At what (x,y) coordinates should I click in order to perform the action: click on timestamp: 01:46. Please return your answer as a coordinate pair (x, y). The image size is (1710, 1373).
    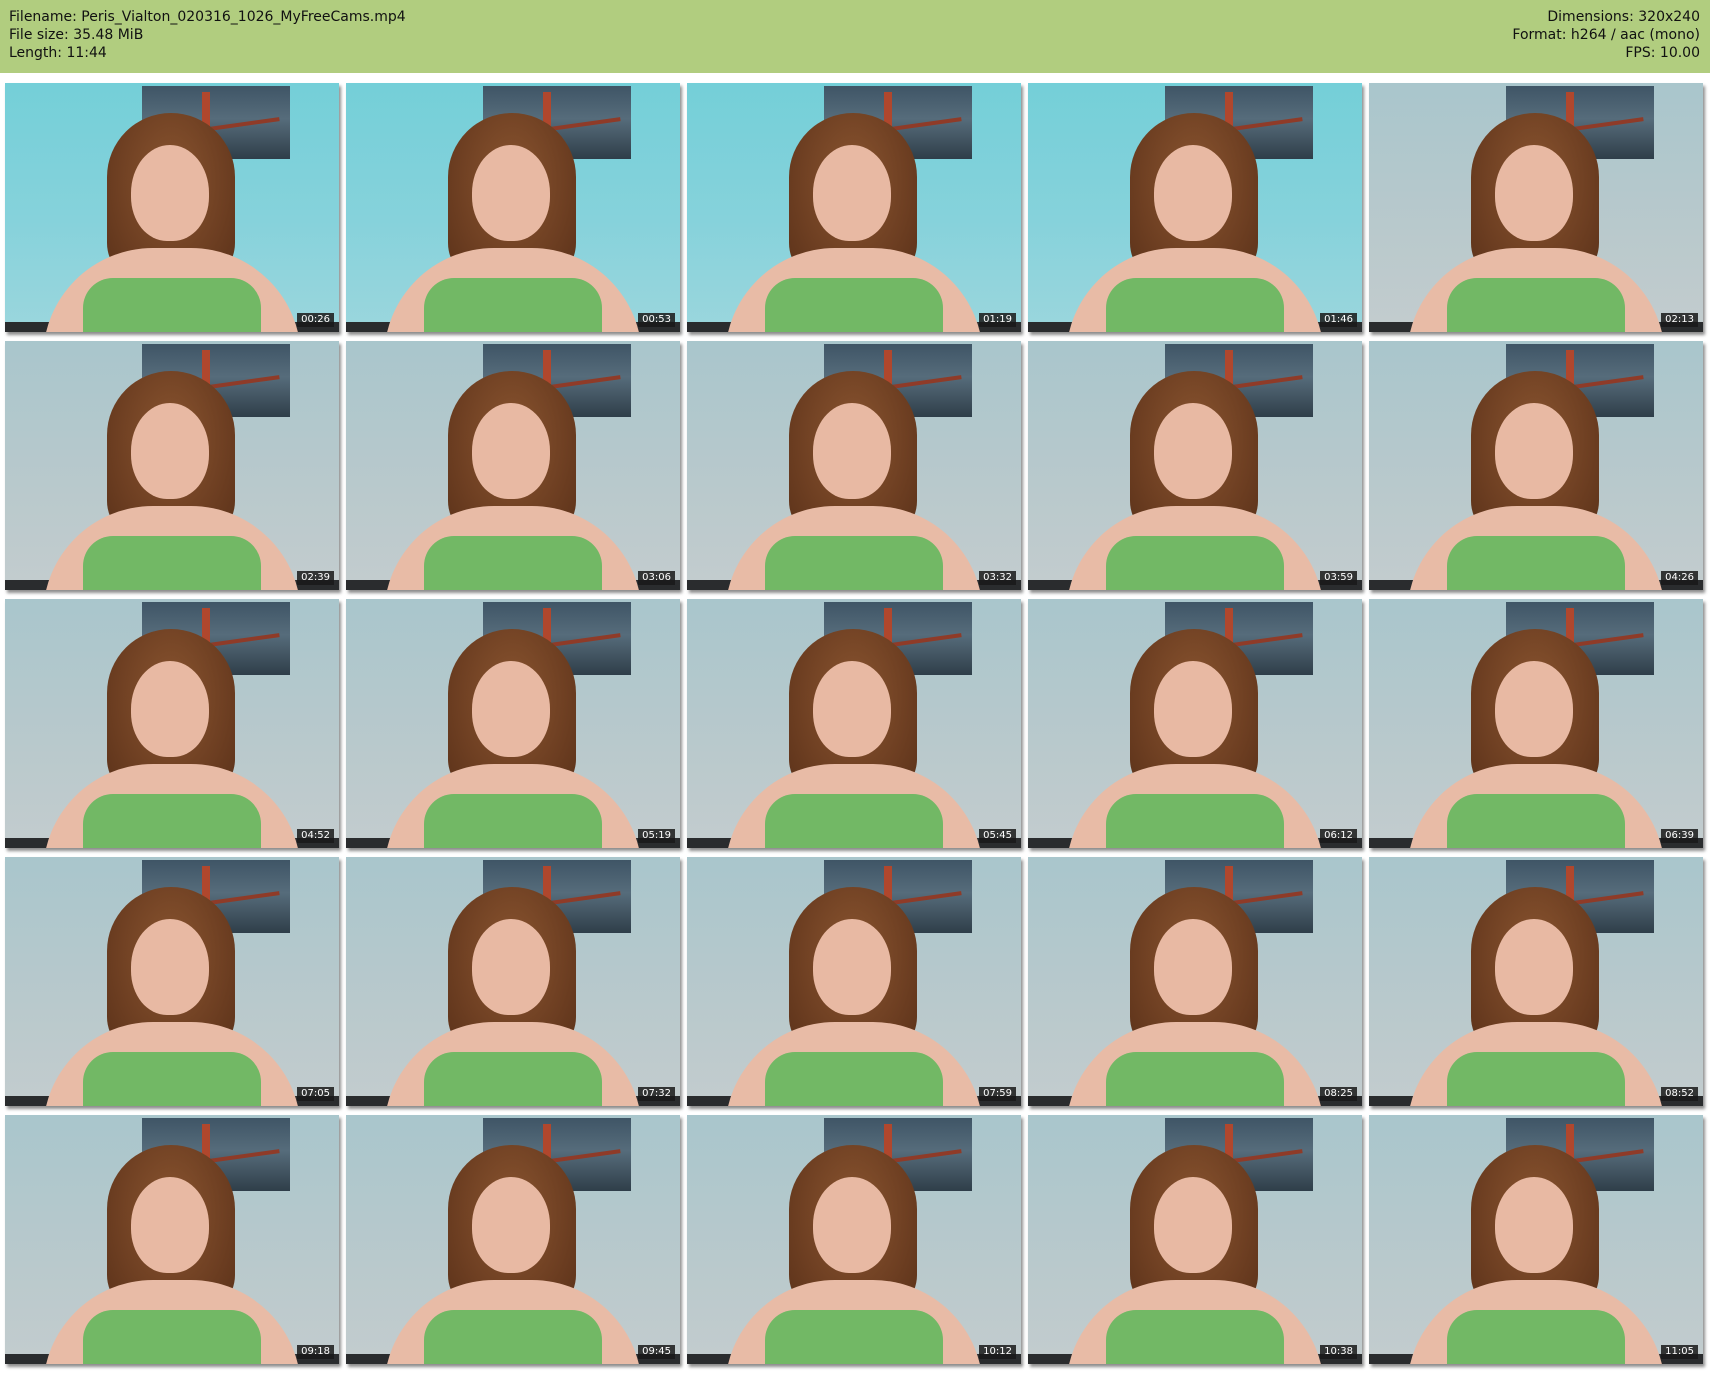
    Looking at the image, I should click on (1338, 320).